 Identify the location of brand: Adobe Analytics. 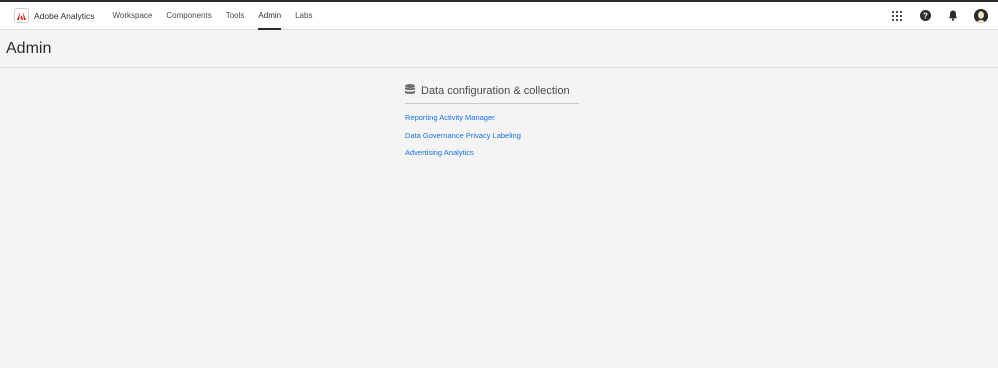
(54, 15).